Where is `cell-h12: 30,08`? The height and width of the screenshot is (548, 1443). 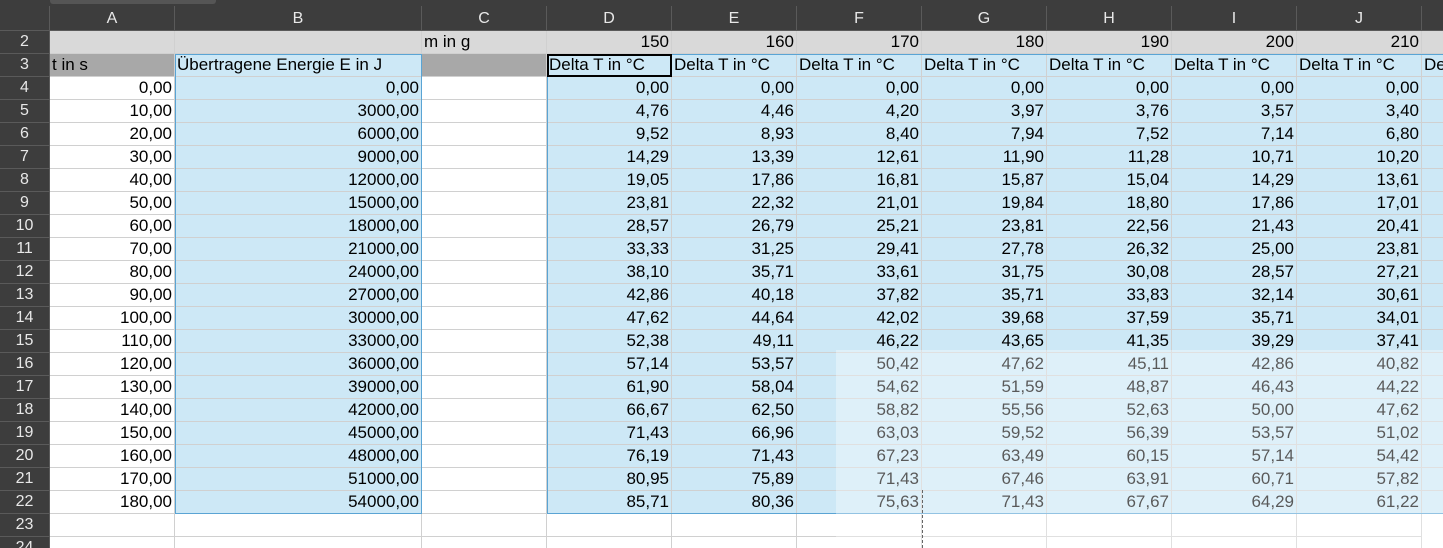 cell-h12: 30,08 is located at coordinates (1109, 272).